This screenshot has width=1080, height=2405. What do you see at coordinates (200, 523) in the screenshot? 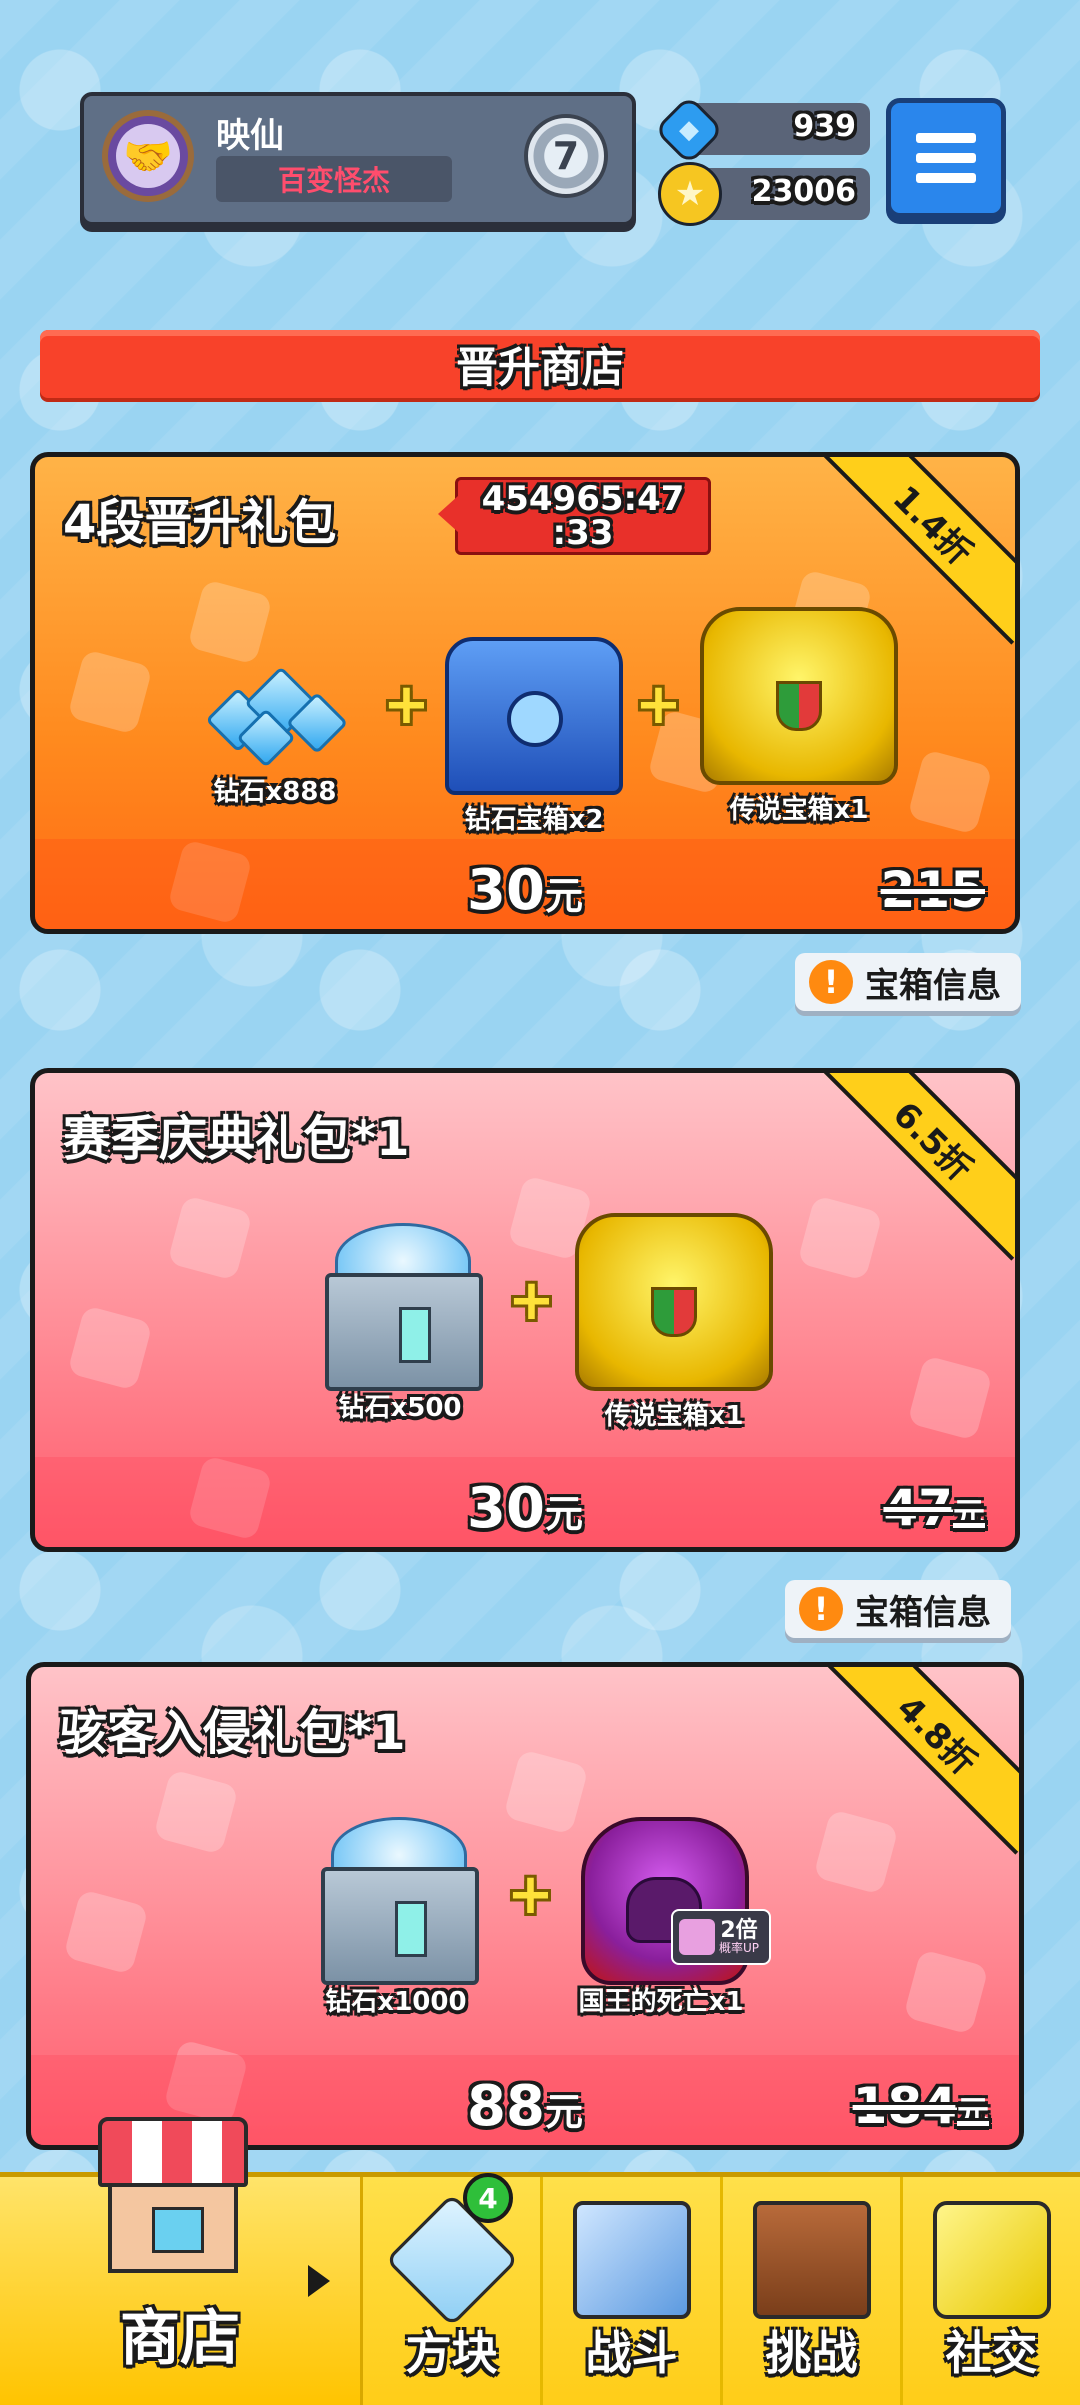
I see `pack-title: 4段晋升礼包` at bounding box center [200, 523].